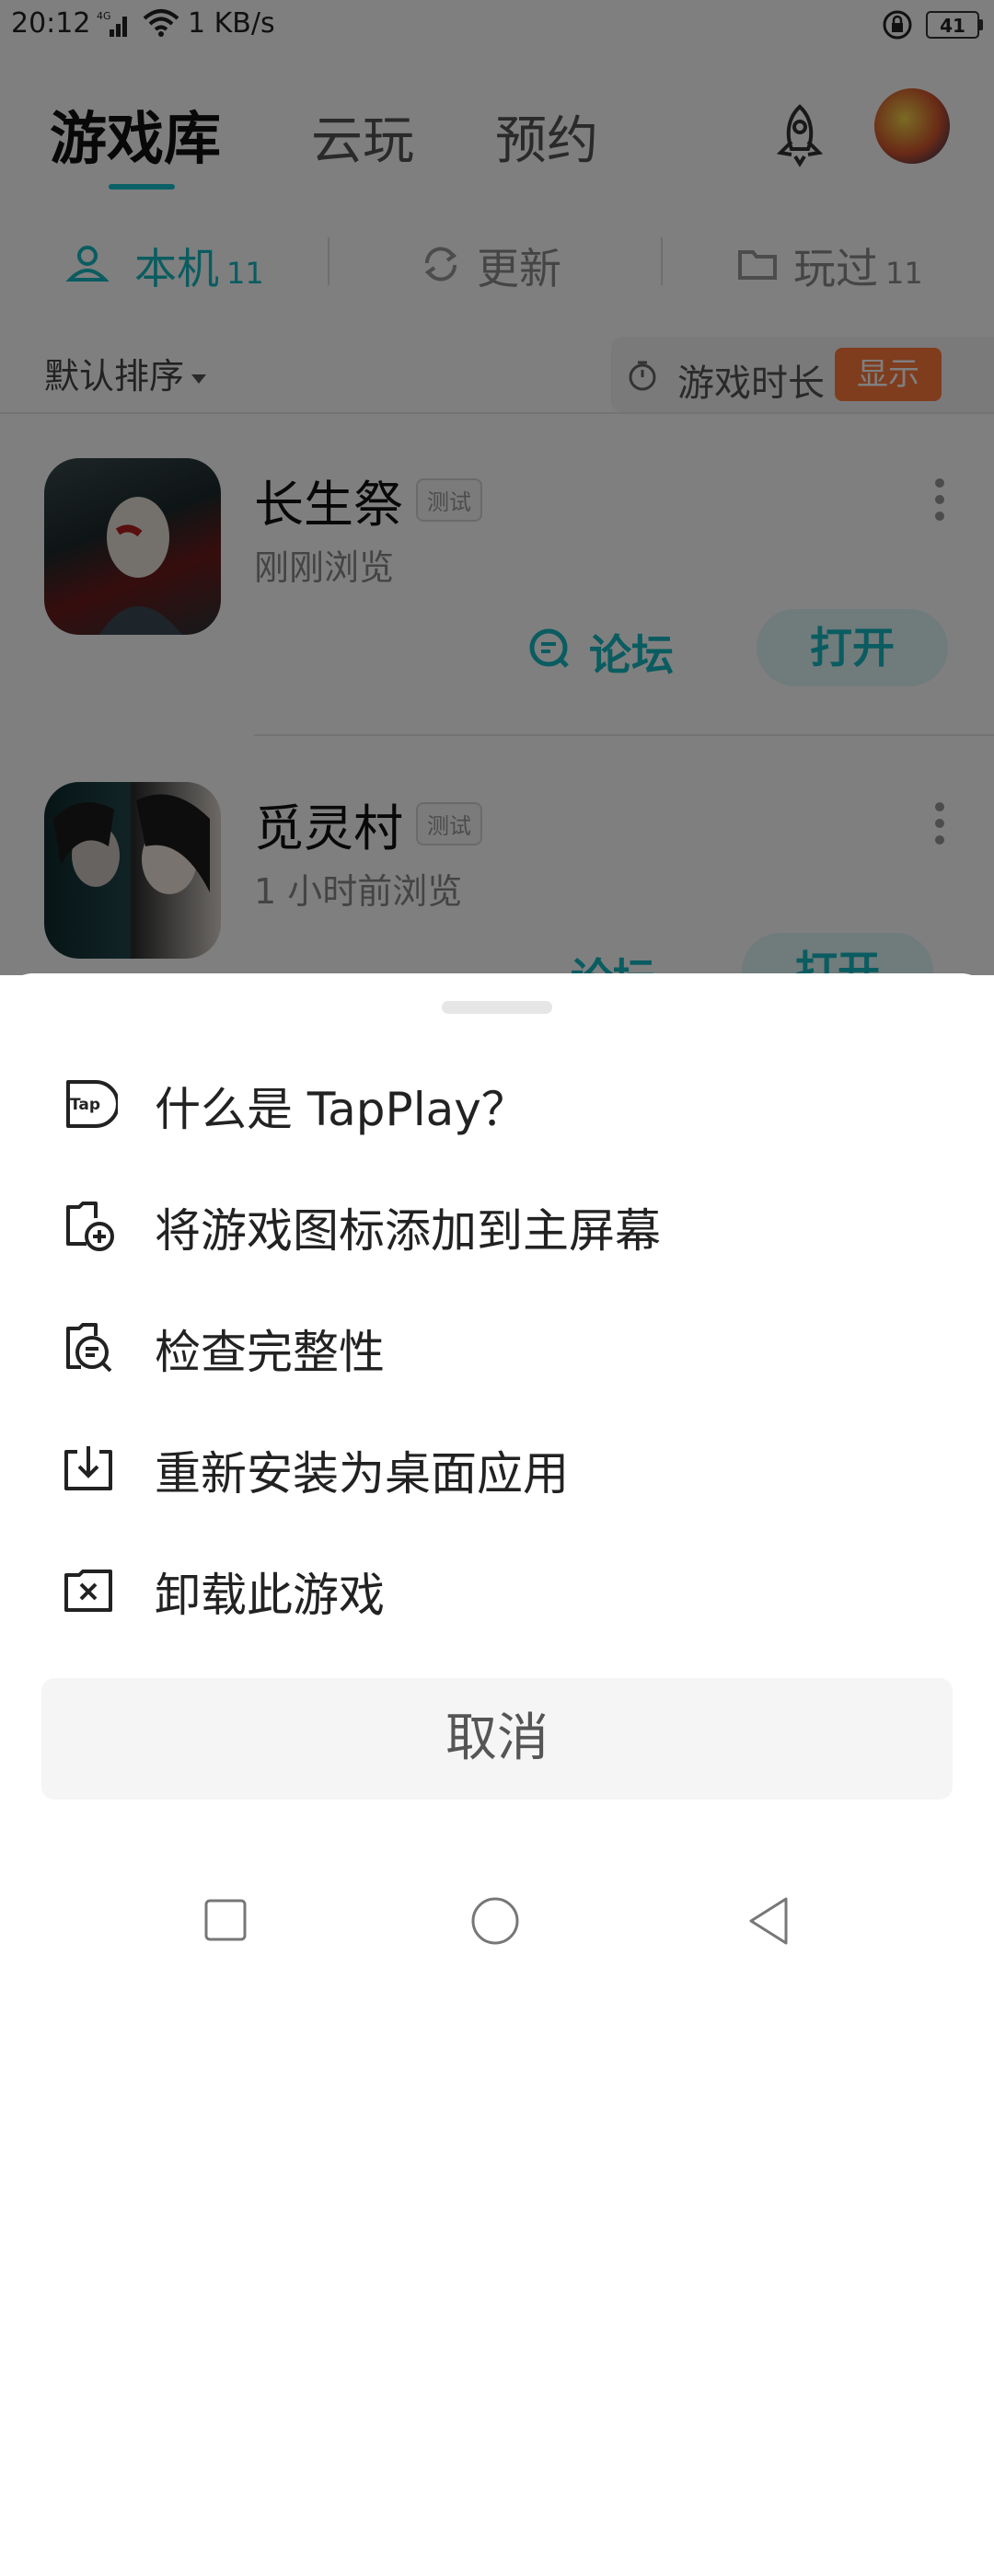 Image resolution: width=994 pixels, height=2576 pixels. Describe the element at coordinates (226, 1921) in the screenshot. I see `recent-apps-icon` at that location.